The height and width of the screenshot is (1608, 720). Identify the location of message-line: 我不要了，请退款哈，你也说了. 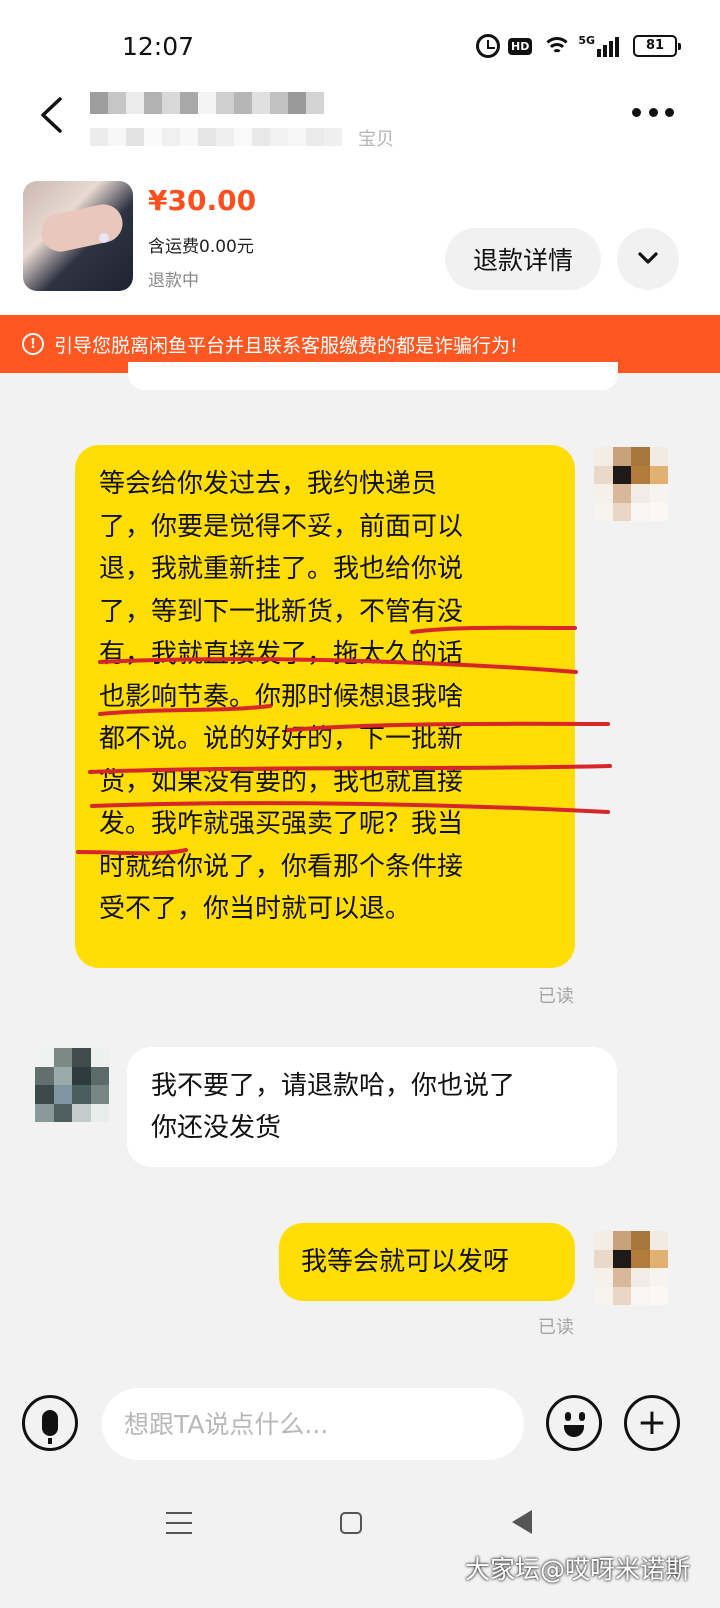
(333, 1086).